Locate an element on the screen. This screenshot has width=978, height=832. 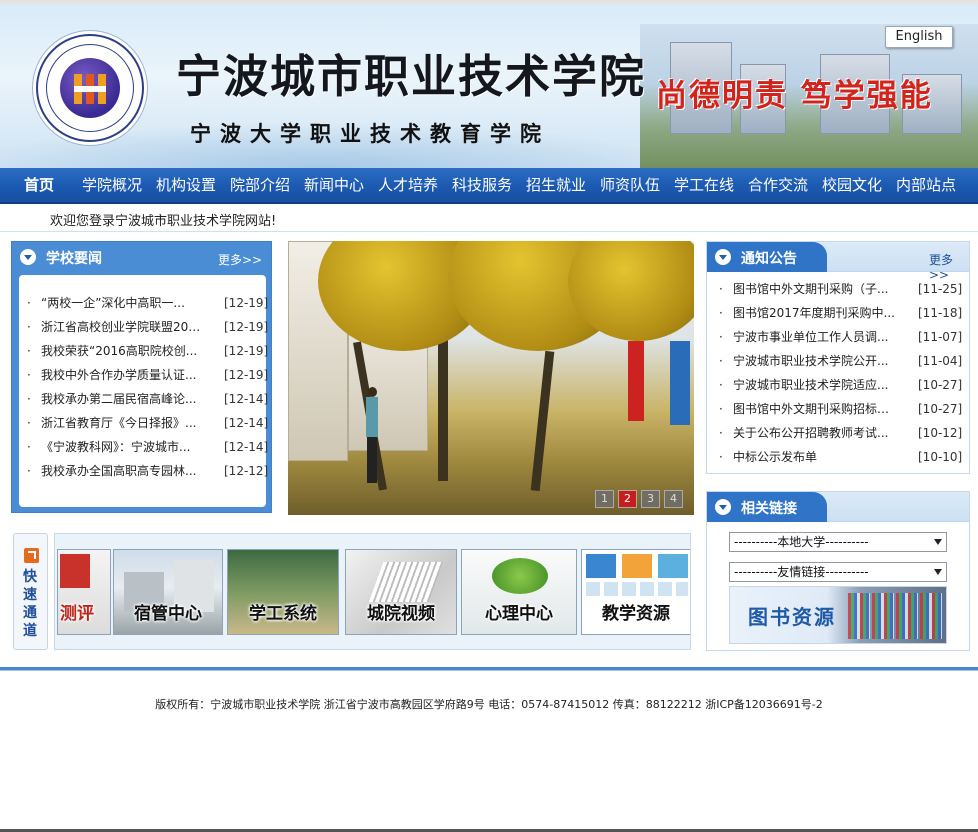
list-item: · 宁波城市职业技术学院适应... [10-27] is located at coordinates (842, 385).